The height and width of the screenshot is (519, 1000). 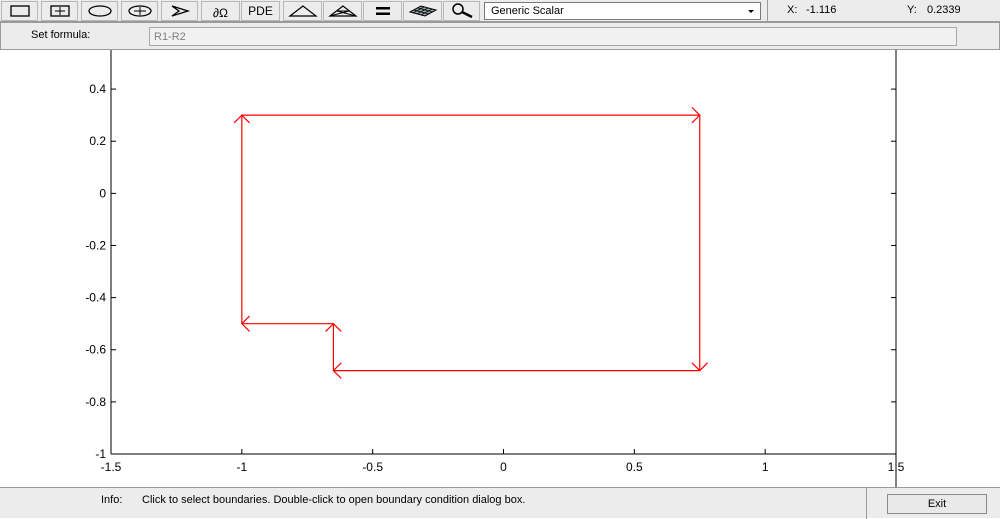 What do you see at coordinates (553, 36) in the screenshot?
I see `set-formula-input: R1-R2` at bounding box center [553, 36].